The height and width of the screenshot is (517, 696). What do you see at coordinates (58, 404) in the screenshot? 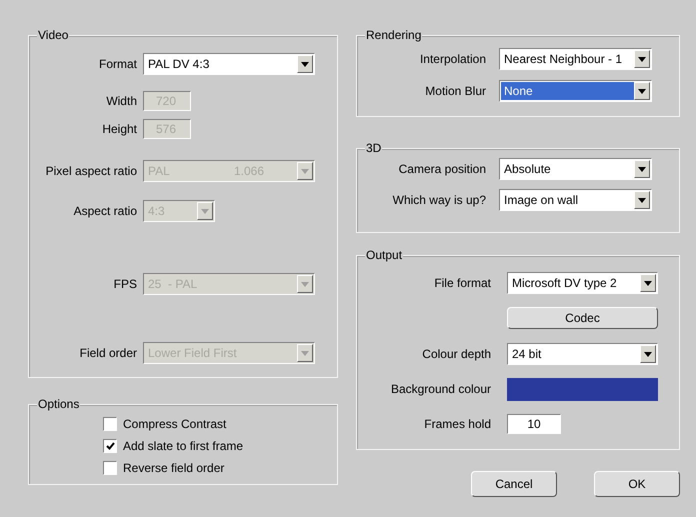
I see `group-title: Options` at bounding box center [58, 404].